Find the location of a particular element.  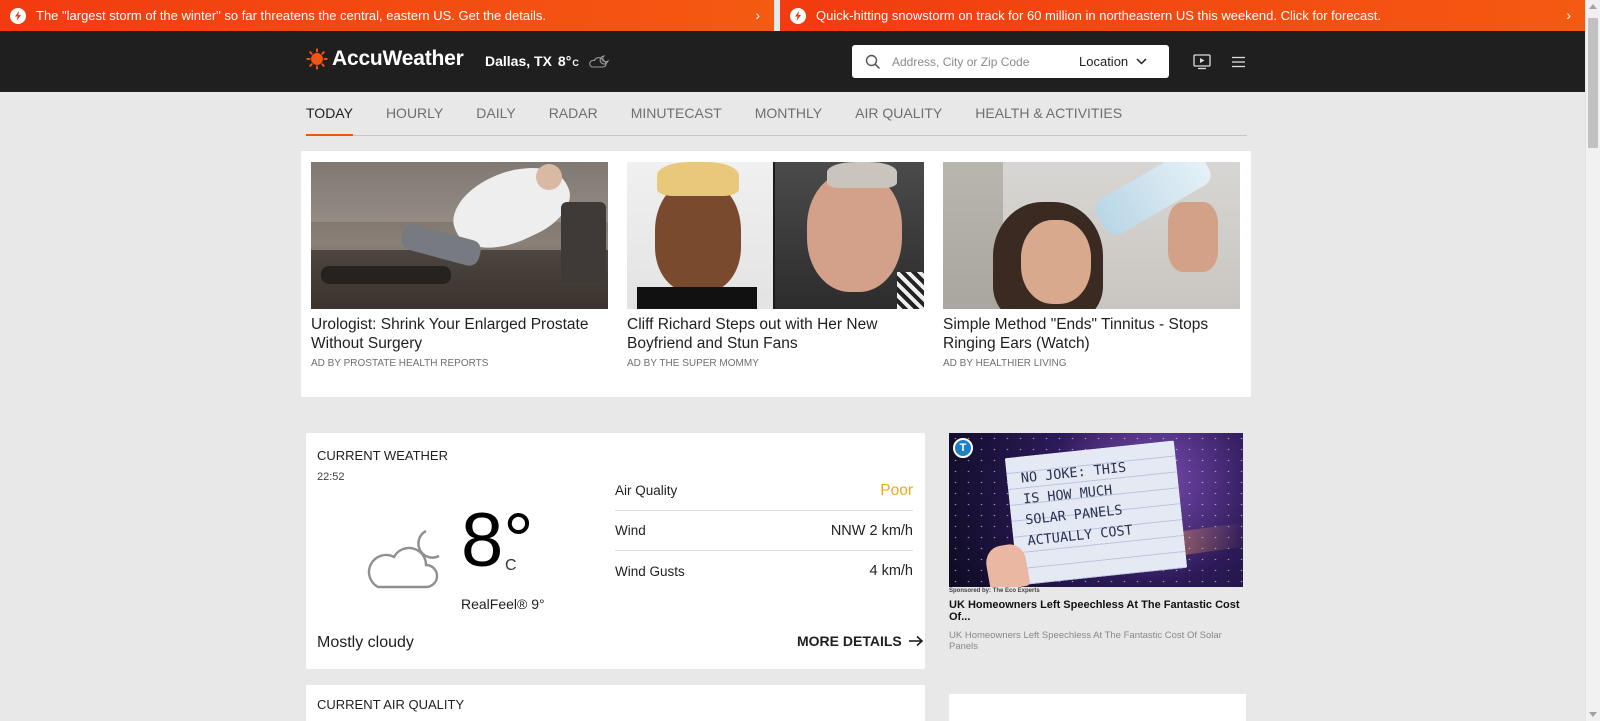

right-column-card is located at coordinates (1097, 707).